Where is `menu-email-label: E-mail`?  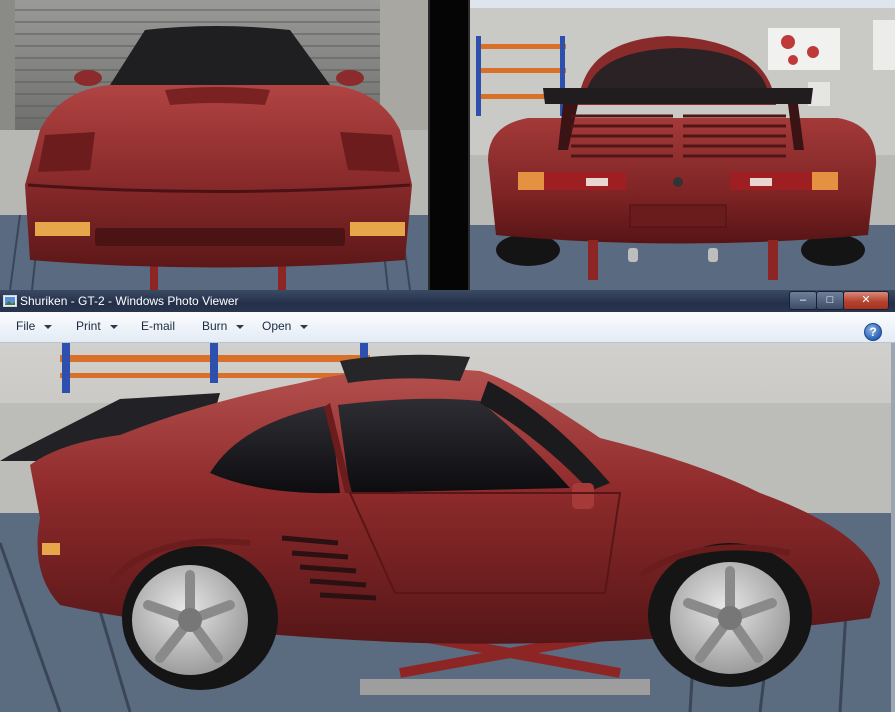
menu-email-label: E-mail is located at coordinates (158, 326).